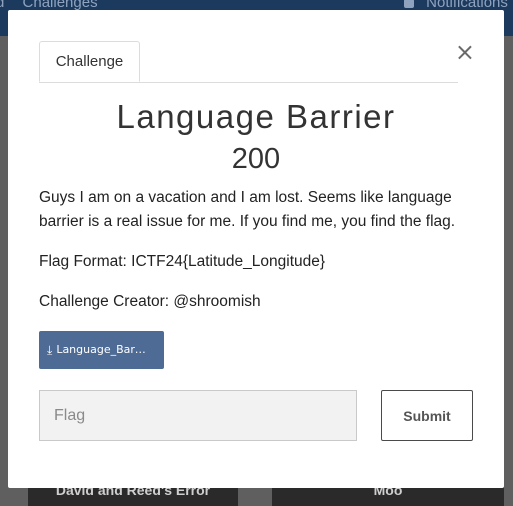 The height and width of the screenshot is (506, 513). Describe the element at coordinates (198, 415) in the screenshot. I see `flag-input` at that location.